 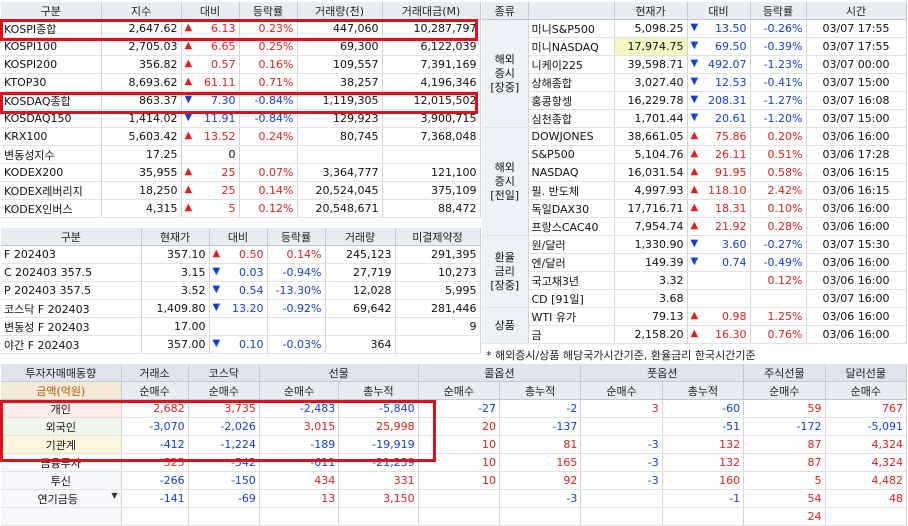 I want to click on world-name: WTI 유가, so click(x=571, y=316).